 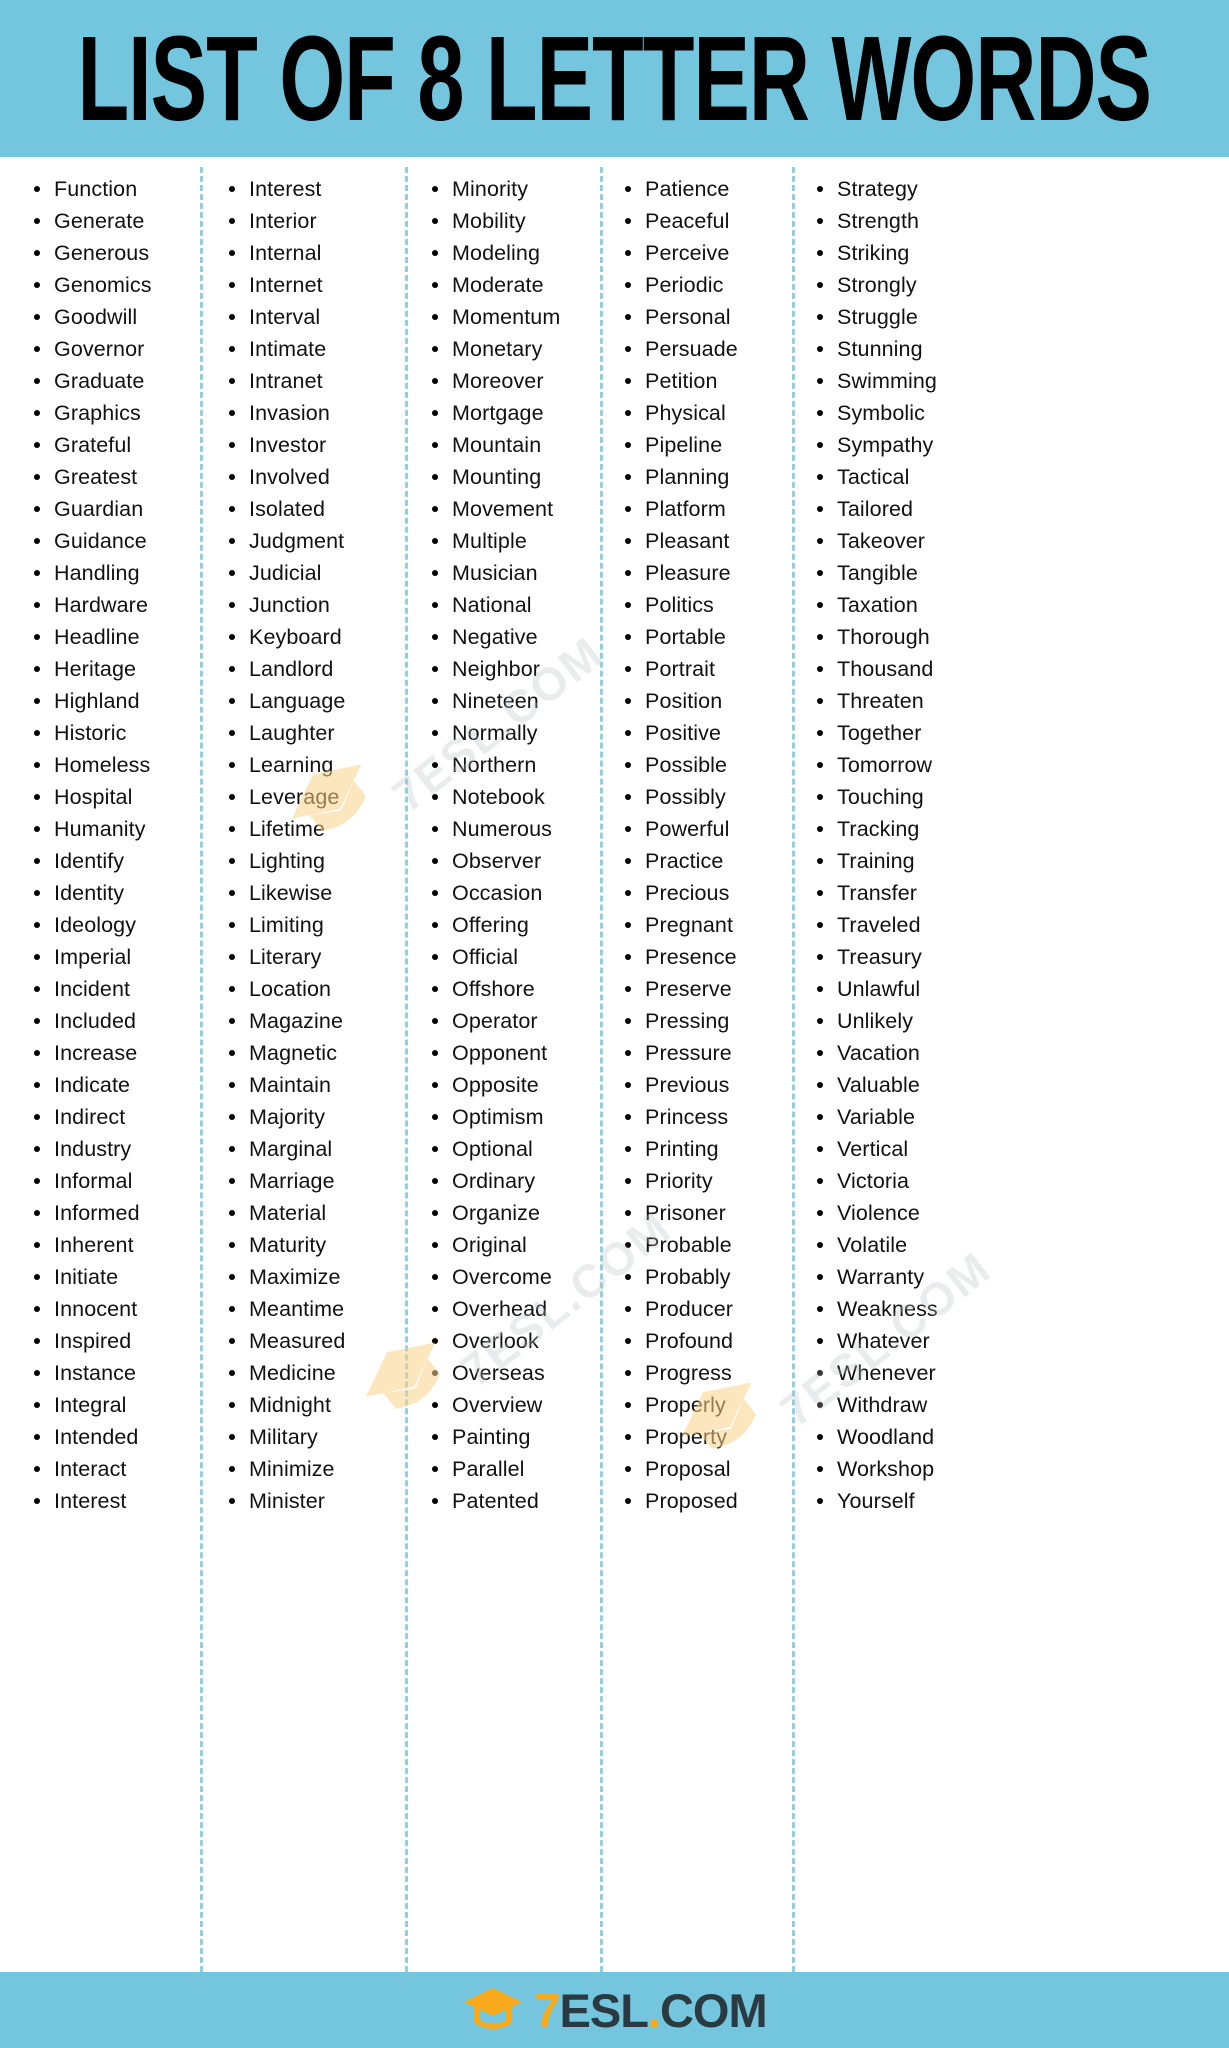 What do you see at coordinates (683, 733) in the screenshot?
I see `word-text: Positive` at bounding box center [683, 733].